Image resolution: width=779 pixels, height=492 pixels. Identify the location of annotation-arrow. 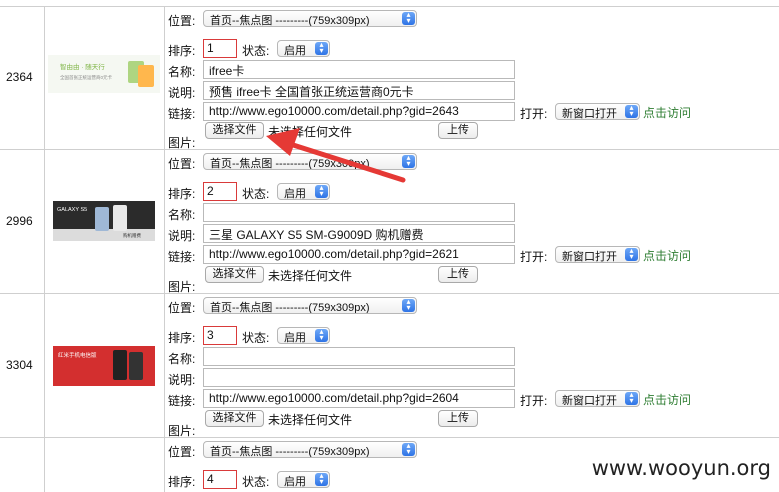
(336, 155).